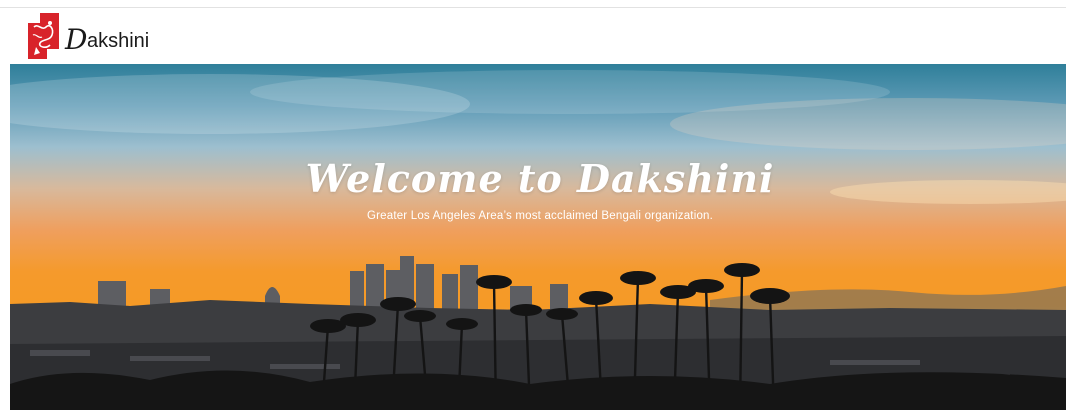 The image size is (1066, 410). Describe the element at coordinates (533, 36) in the screenshot. I see `site-header: Dakshini` at that location.